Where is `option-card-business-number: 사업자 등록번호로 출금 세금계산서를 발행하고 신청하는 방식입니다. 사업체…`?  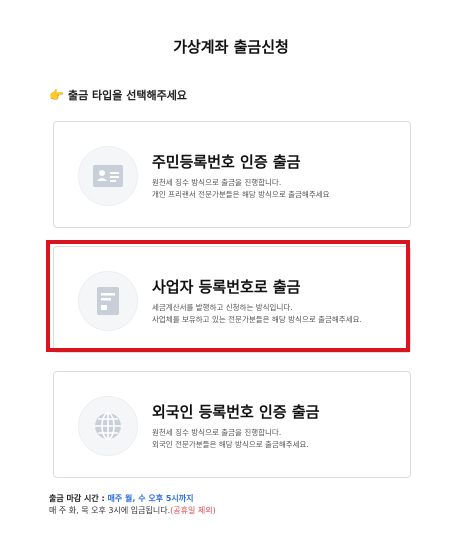 option-card-business-number: 사업자 등록번호로 출금 세금계산서를 발행하고 신청하는 방식입니다. 사업체… is located at coordinates (232, 299).